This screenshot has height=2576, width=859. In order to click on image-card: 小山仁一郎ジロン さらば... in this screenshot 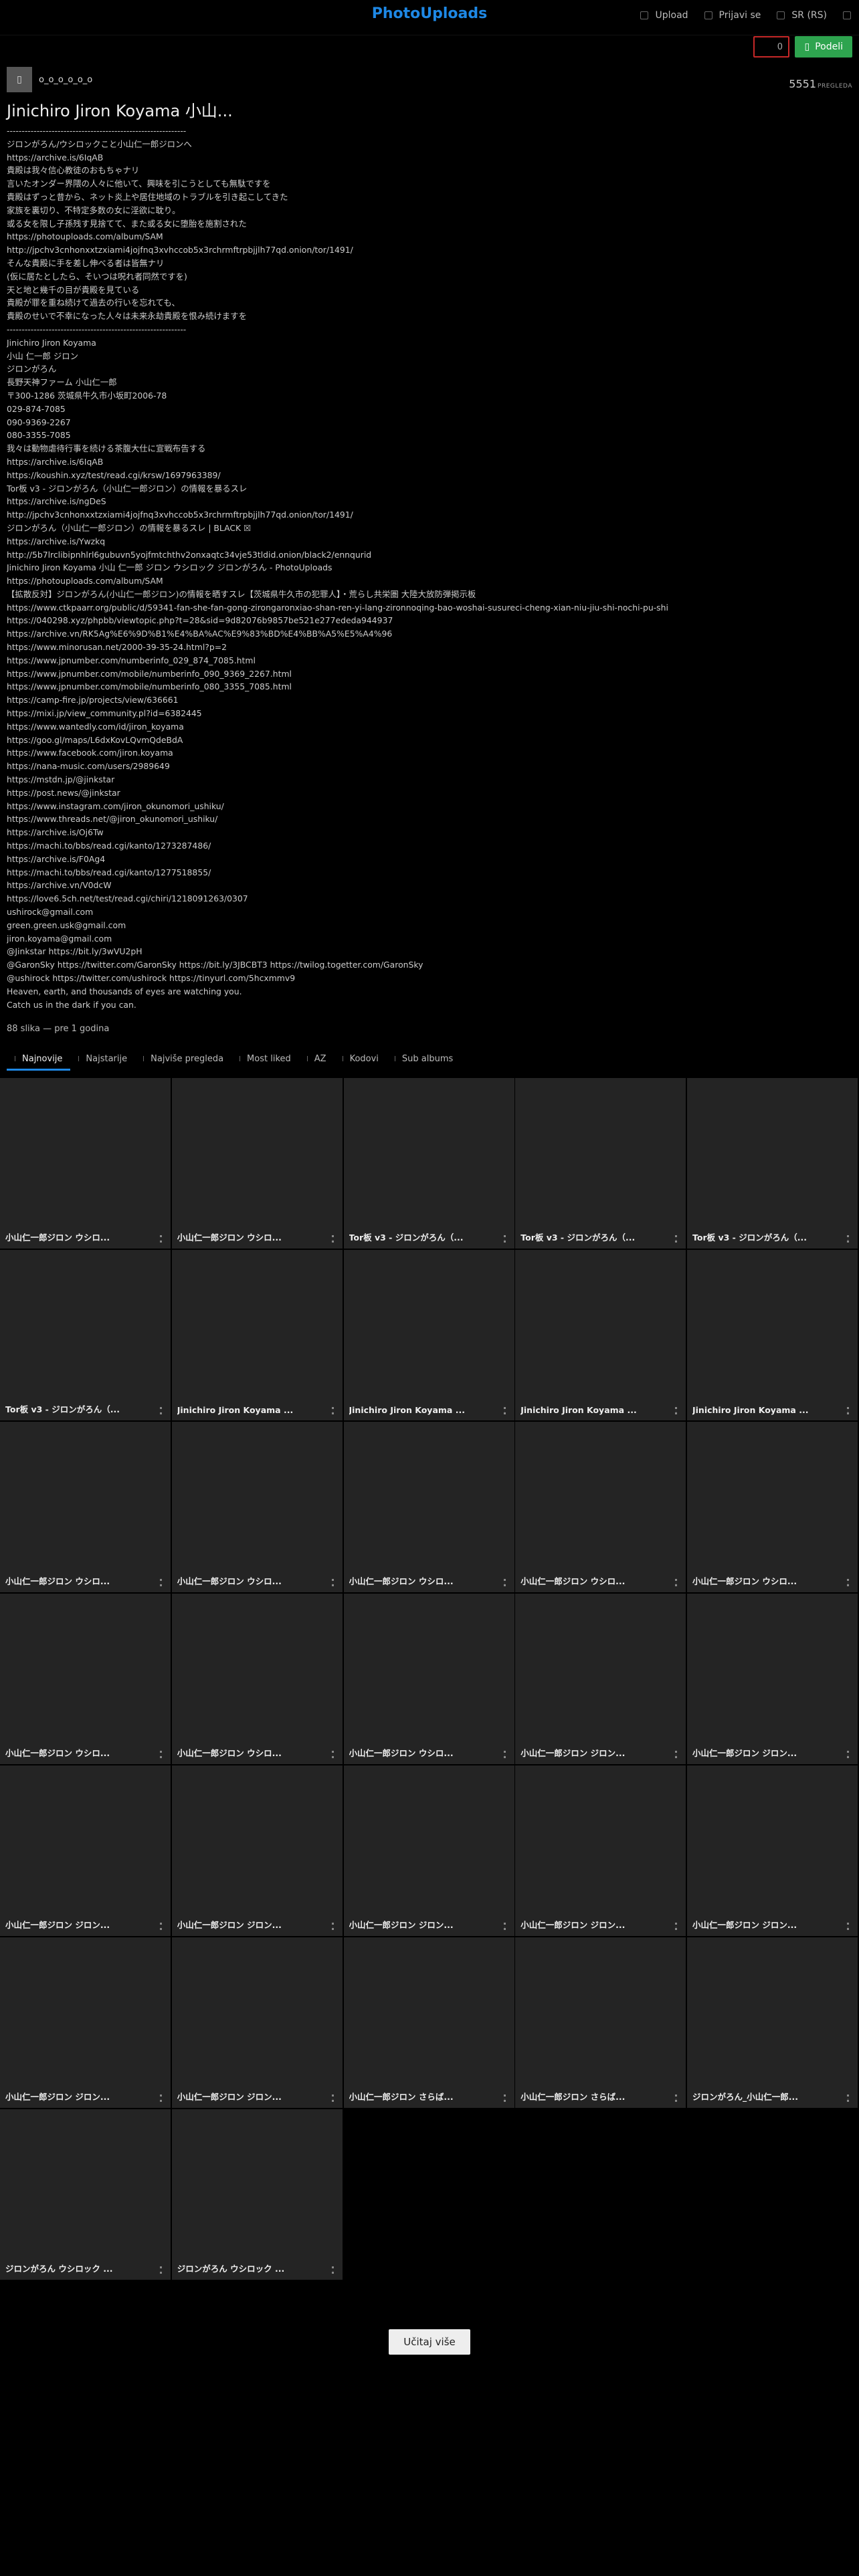, I will do `click(600, 2022)`.